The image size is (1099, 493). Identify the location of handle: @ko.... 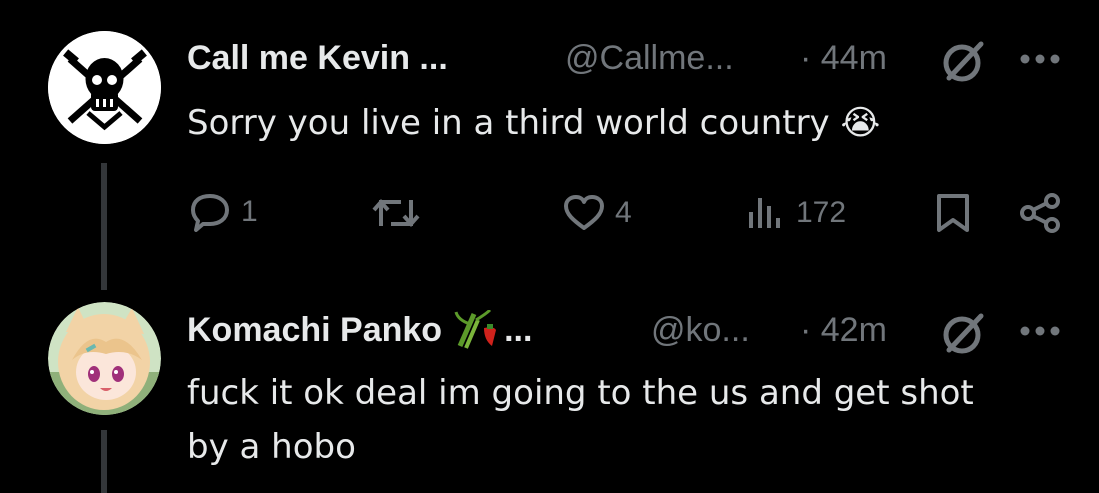
(700, 330).